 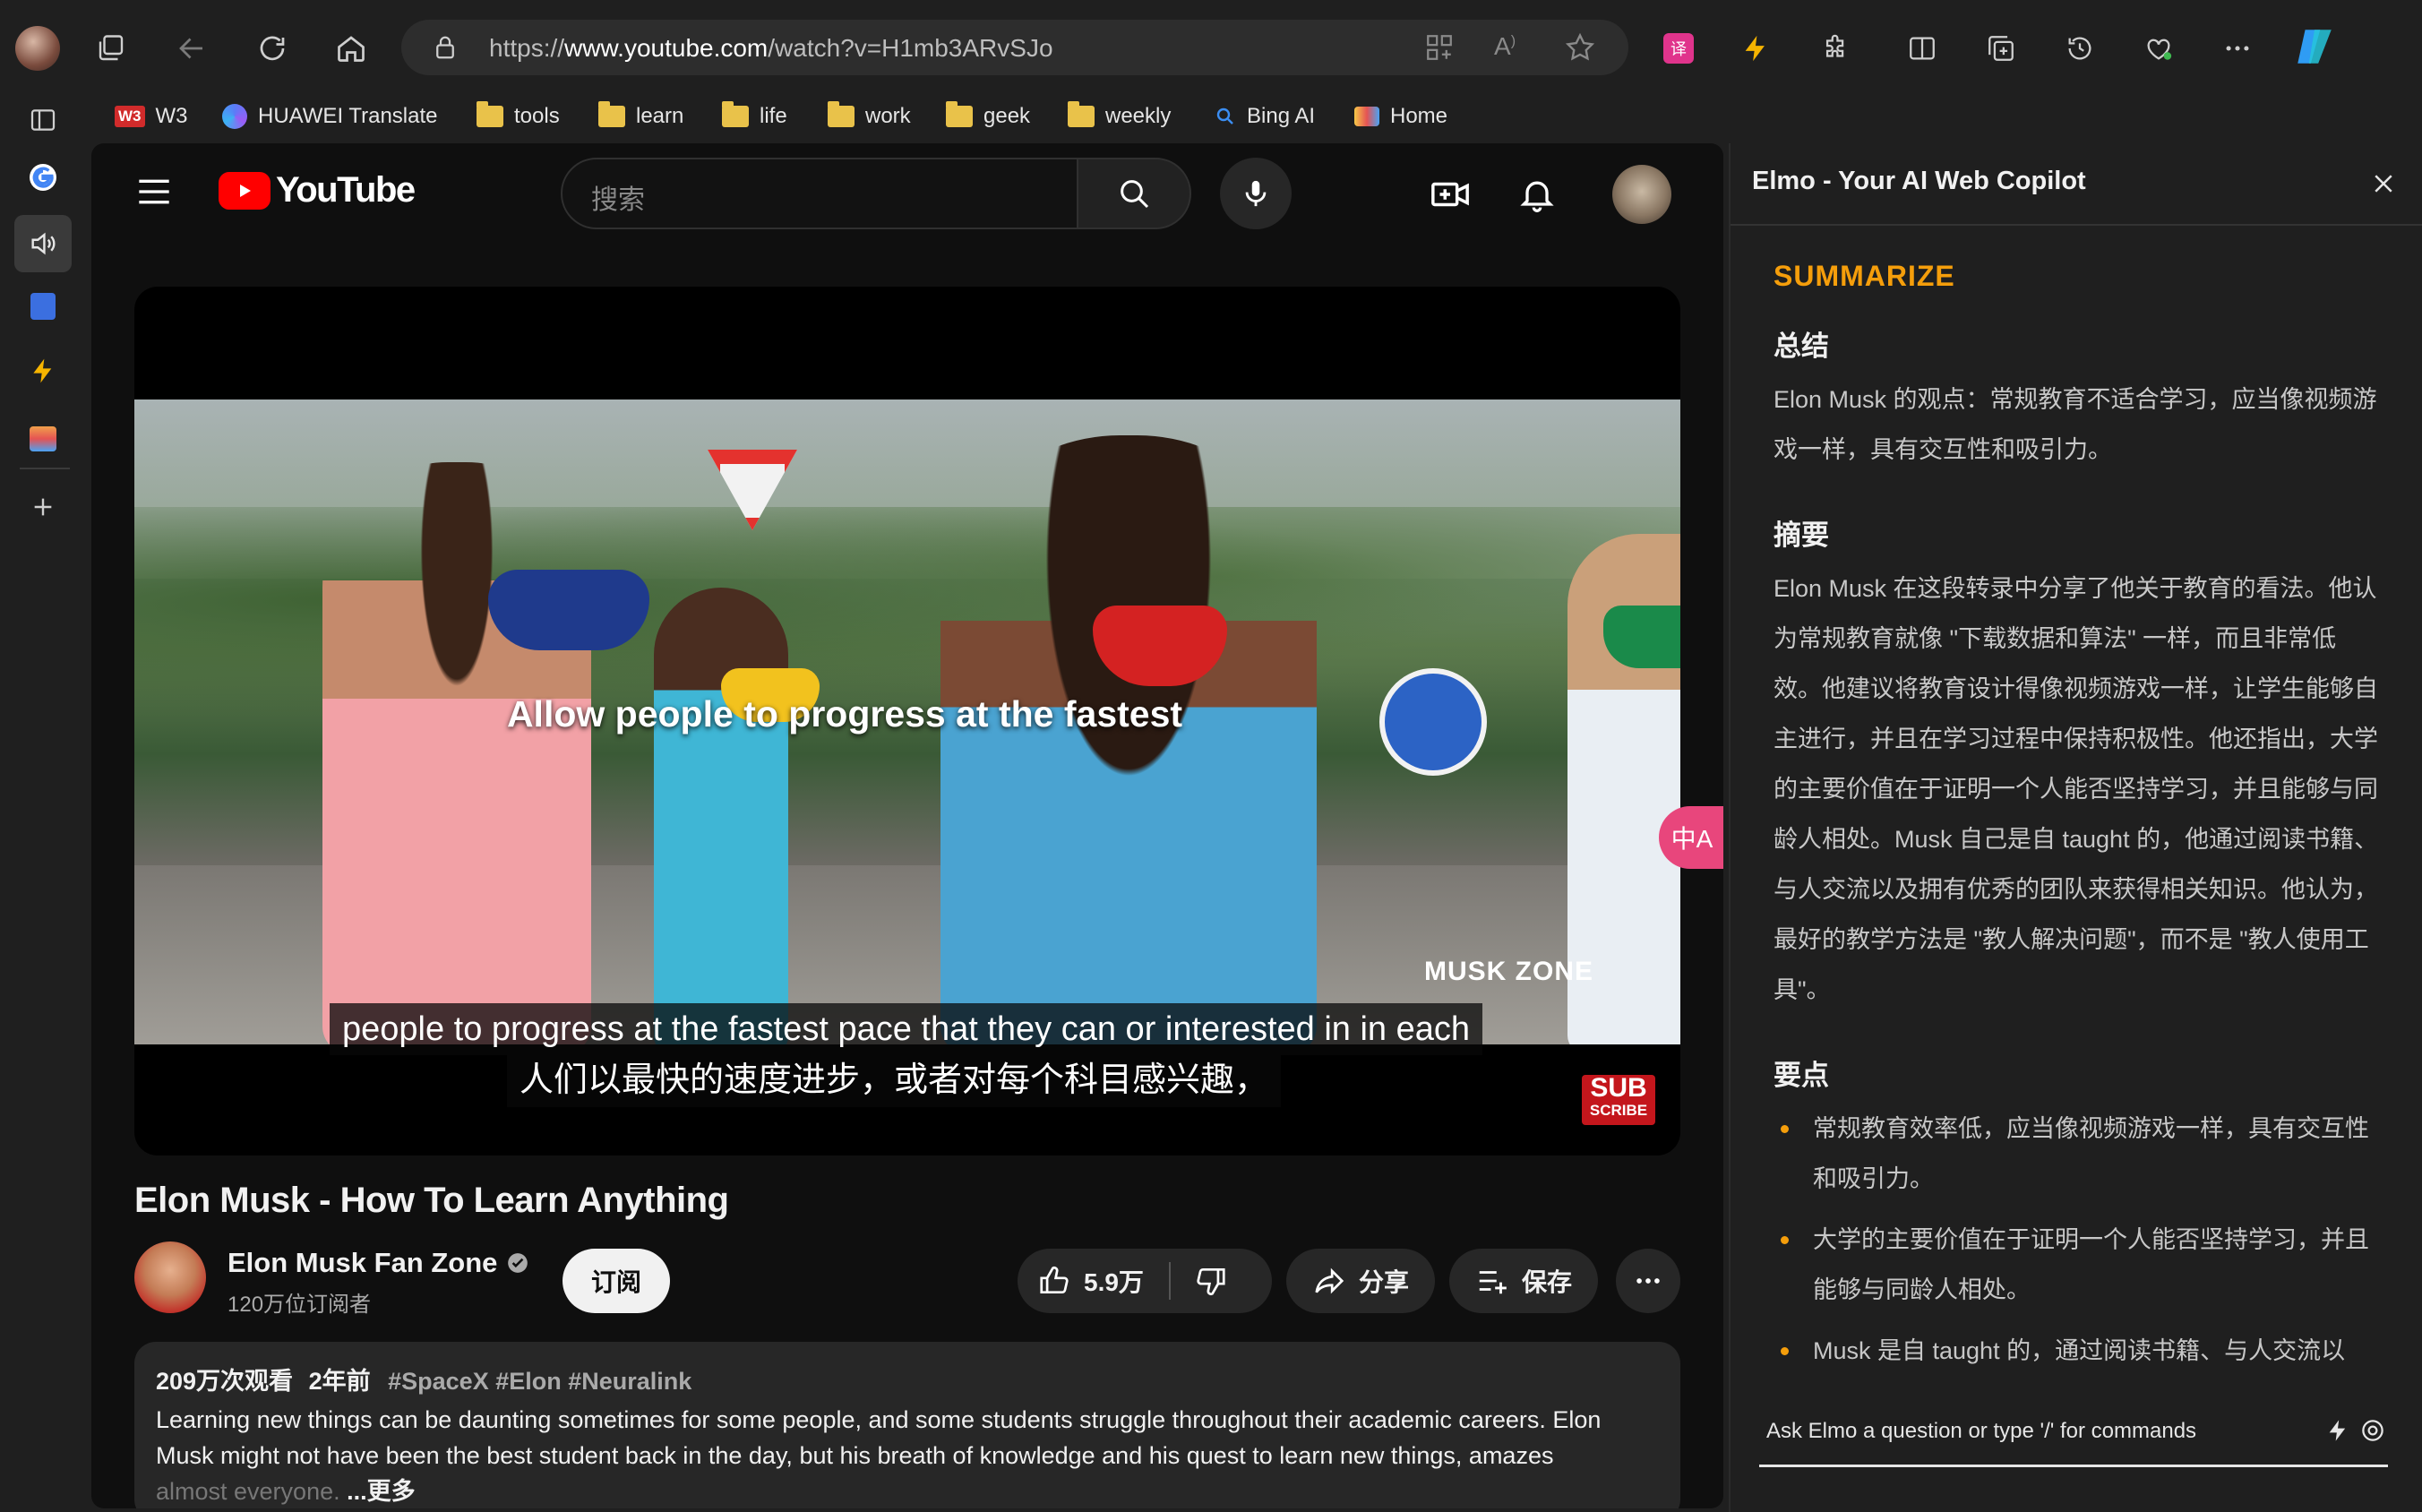 What do you see at coordinates (43, 371) in the screenshot?
I see `lightning-sidebar-icon` at bounding box center [43, 371].